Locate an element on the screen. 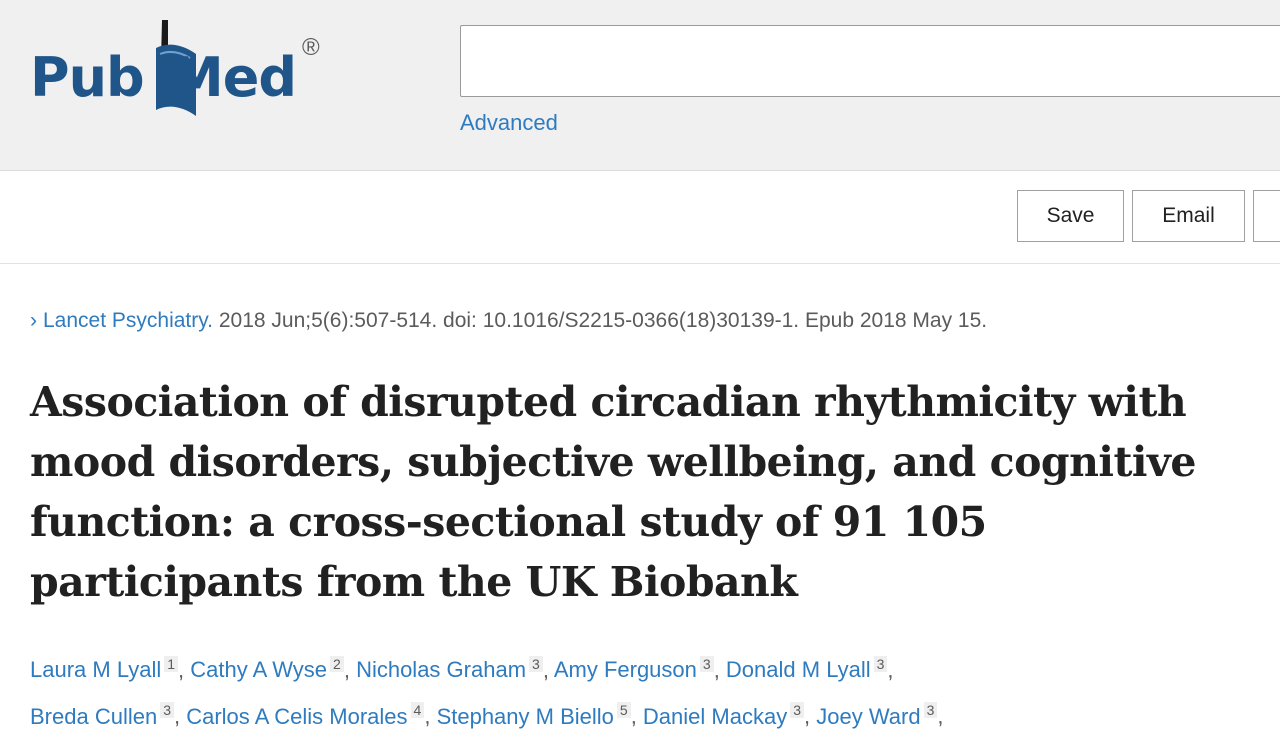 The image size is (1280, 737). registered-mark: ® is located at coordinates (311, 47).